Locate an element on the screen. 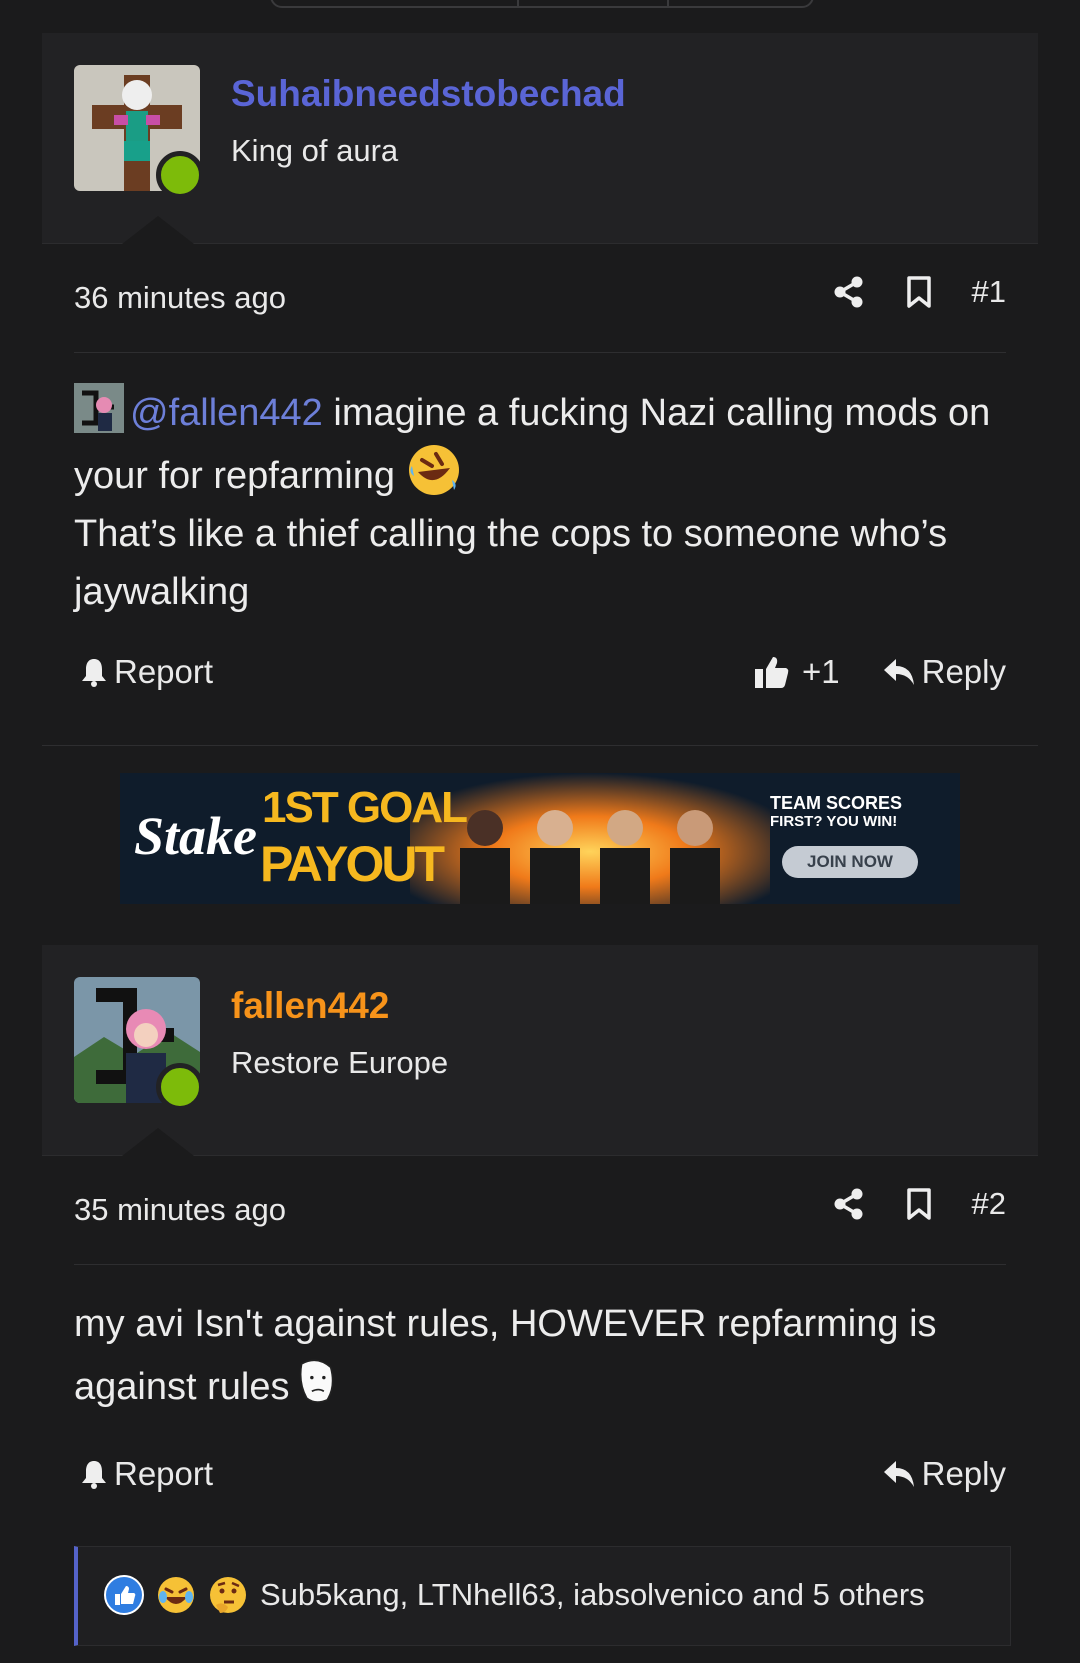 Image resolution: width=1080 pixels, height=1663 pixels. post-meta-row: 35 minutes ago #2 is located at coordinates (540, 1210).